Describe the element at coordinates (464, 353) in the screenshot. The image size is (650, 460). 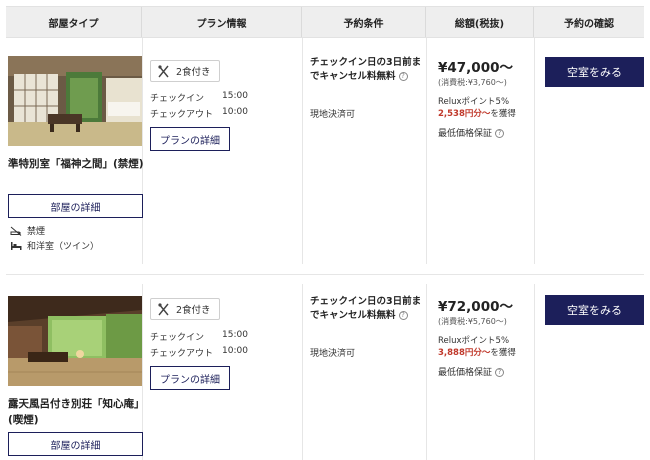
I see `earn-amount: 3,888円分〜` at that location.